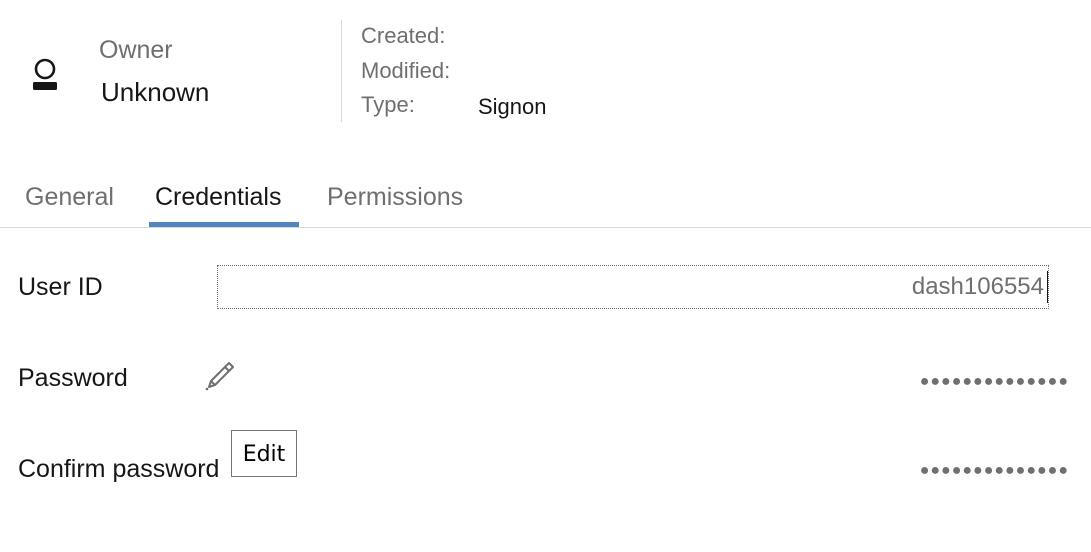 The height and width of the screenshot is (552, 1091). I want to click on header-divider, so click(341, 71).